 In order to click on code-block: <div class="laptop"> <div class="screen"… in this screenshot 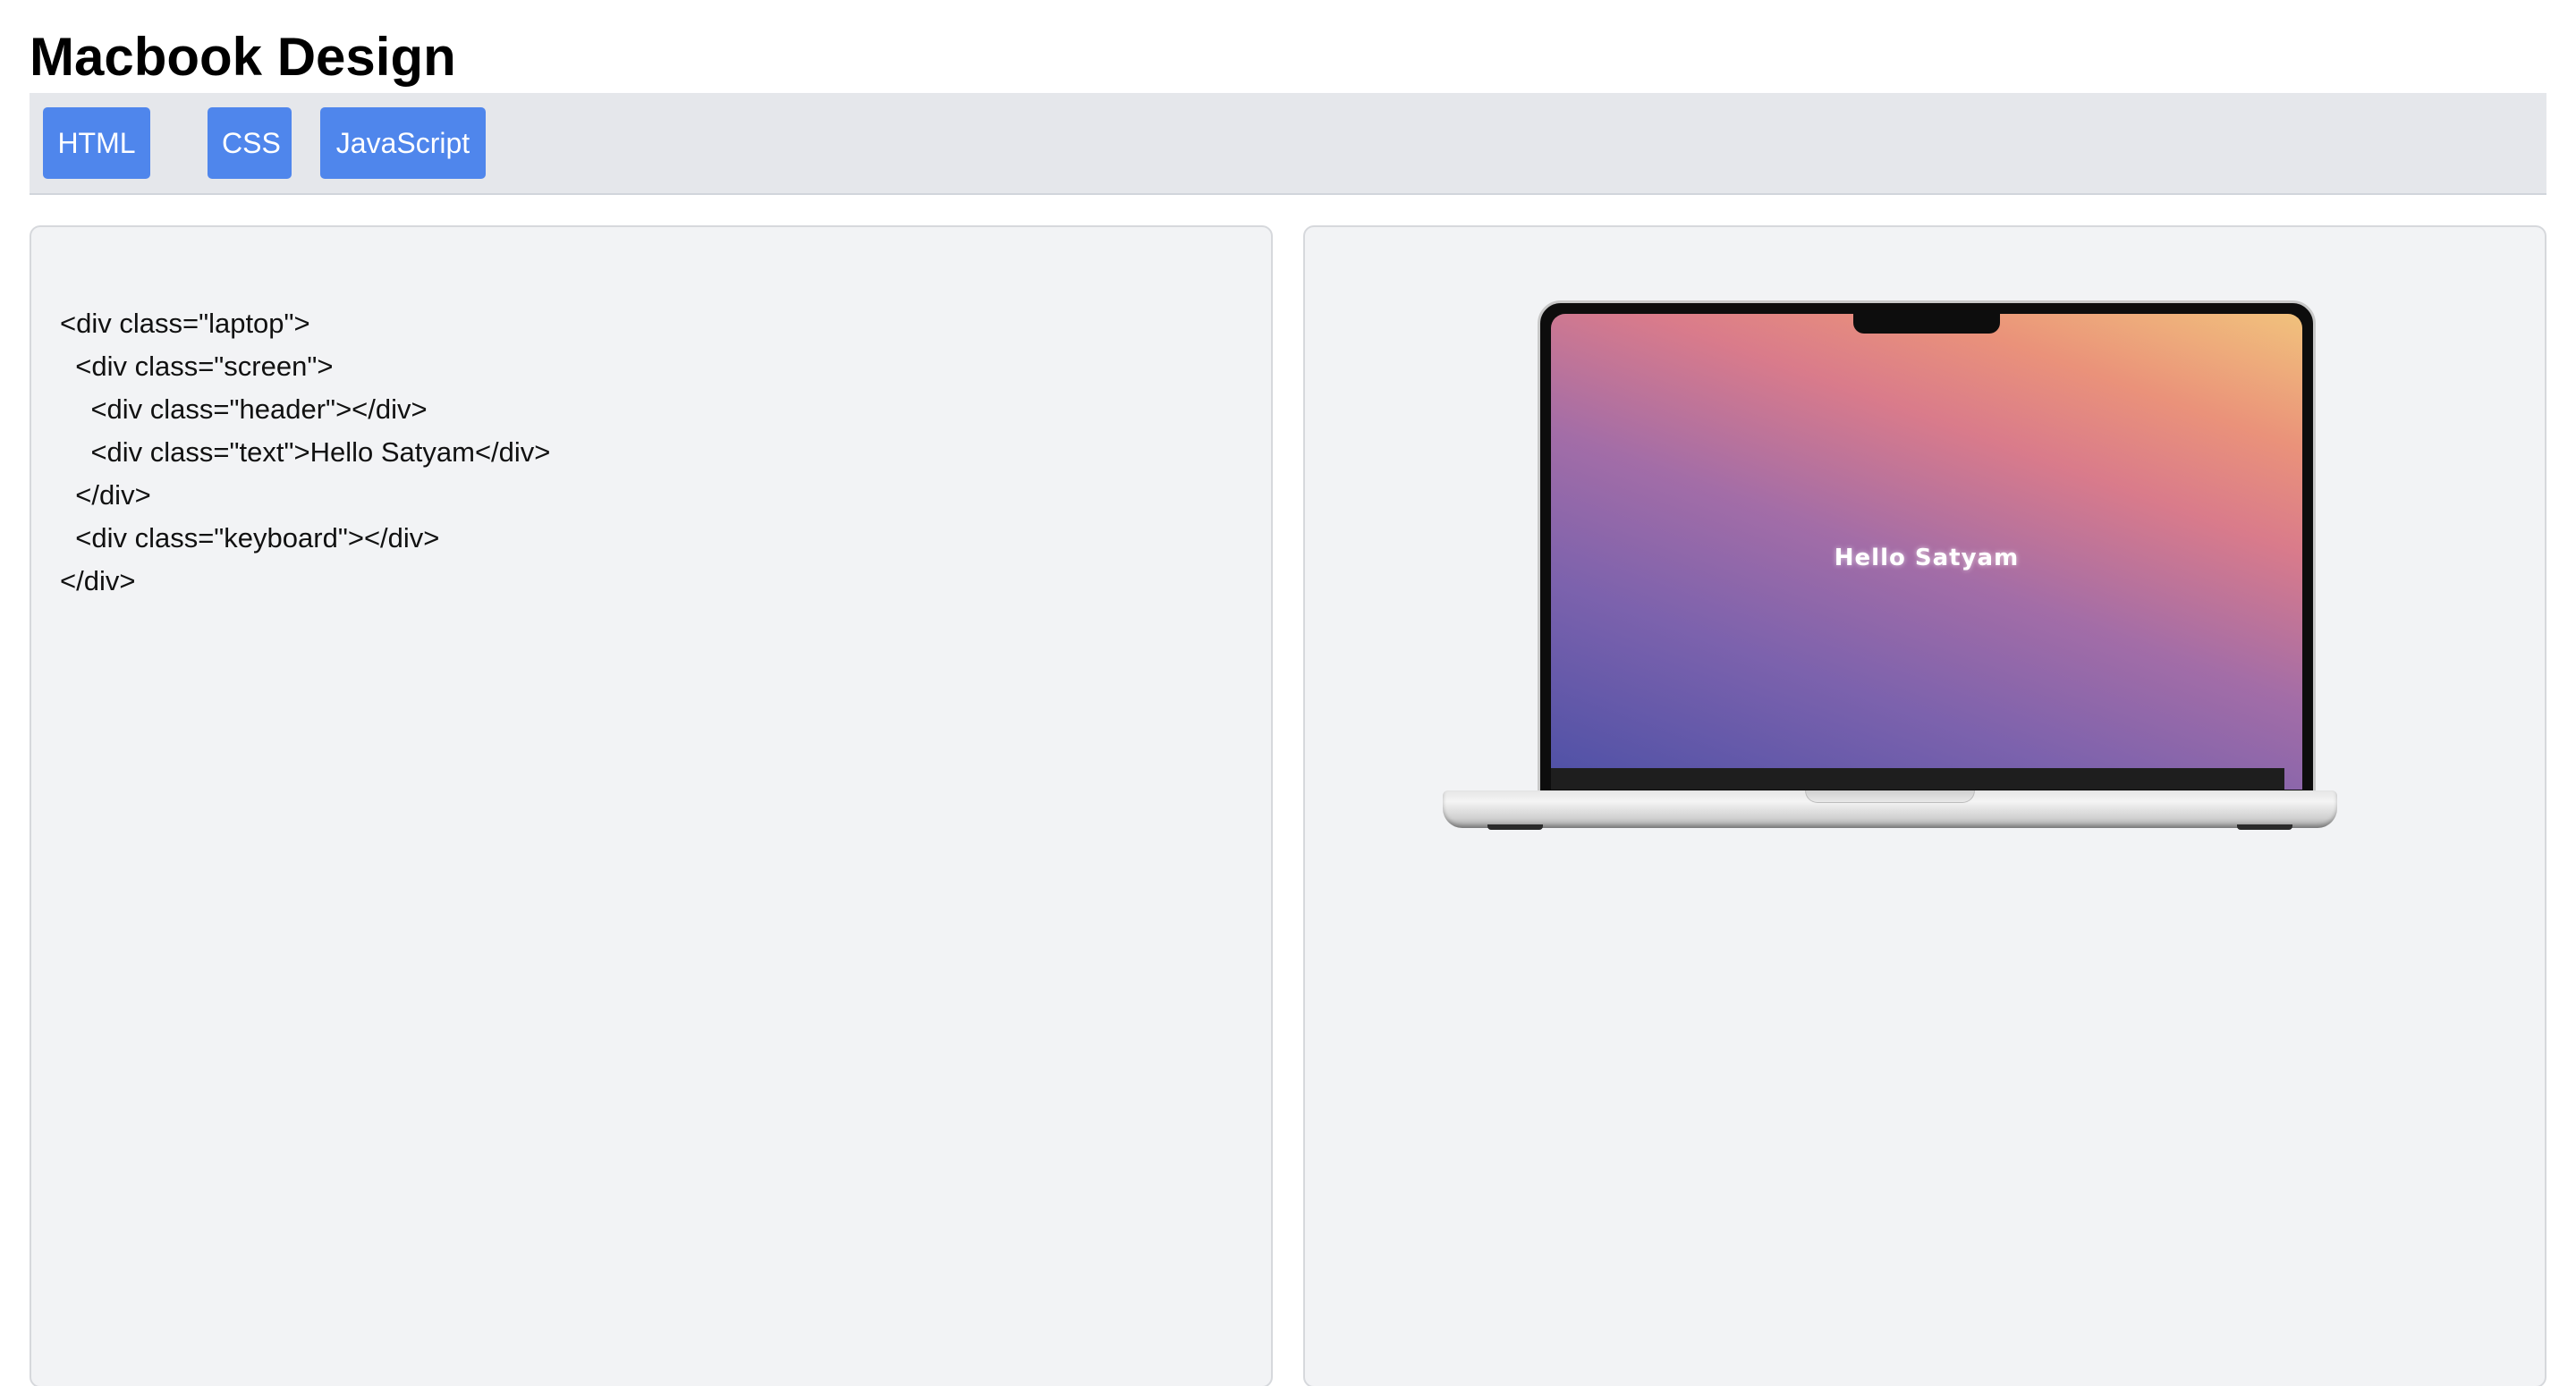, I will do `click(651, 415)`.